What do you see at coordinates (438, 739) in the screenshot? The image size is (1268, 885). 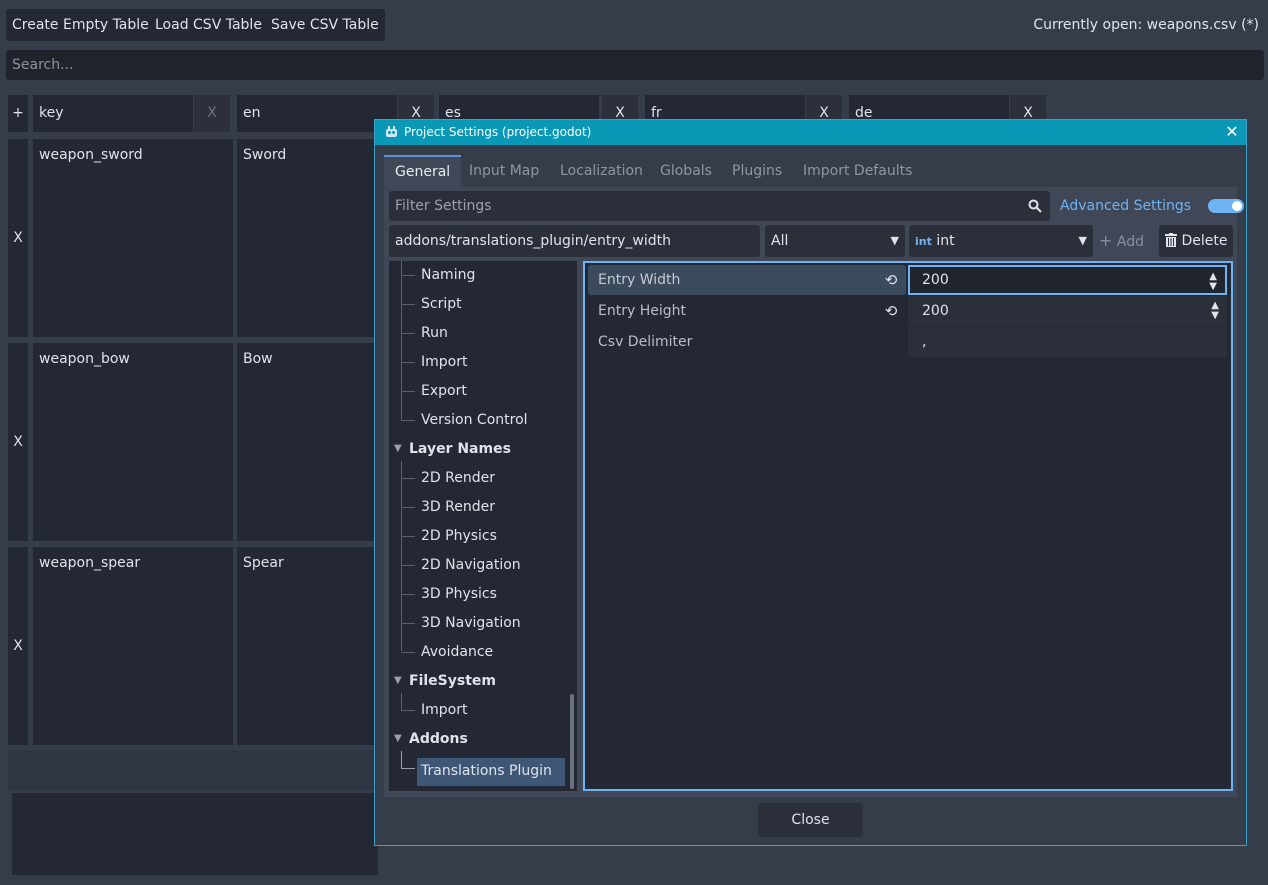 I see `tree-section-addons: Addons` at bounding box center [438, 739].